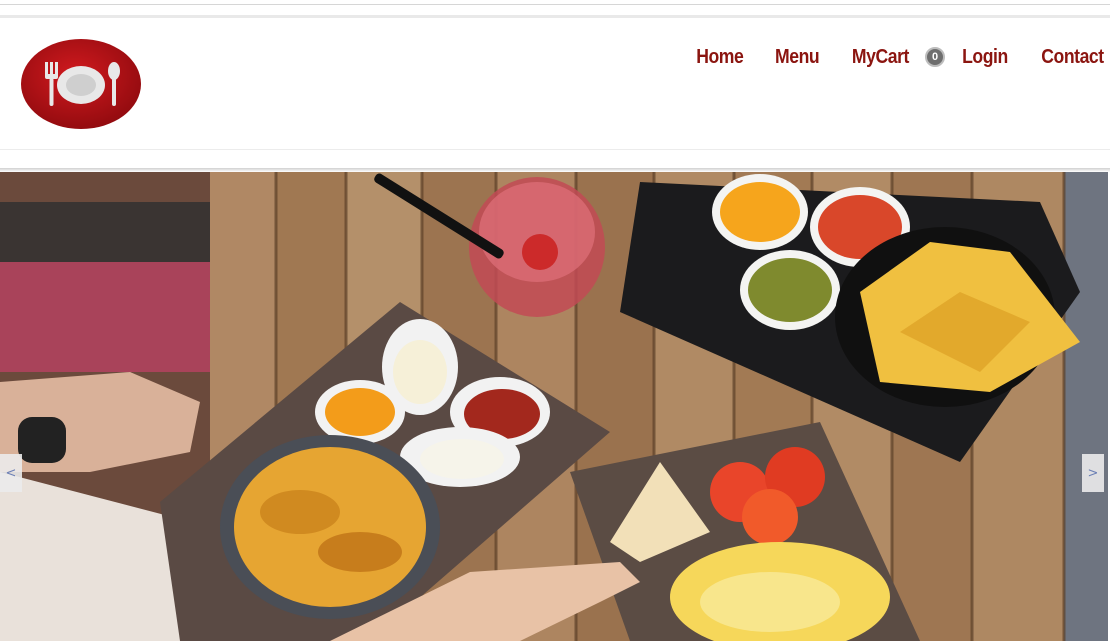  Describe the element at coordinates (1072, 57) in the screenshot. I see `nav-contact-link: Contact` at that location.